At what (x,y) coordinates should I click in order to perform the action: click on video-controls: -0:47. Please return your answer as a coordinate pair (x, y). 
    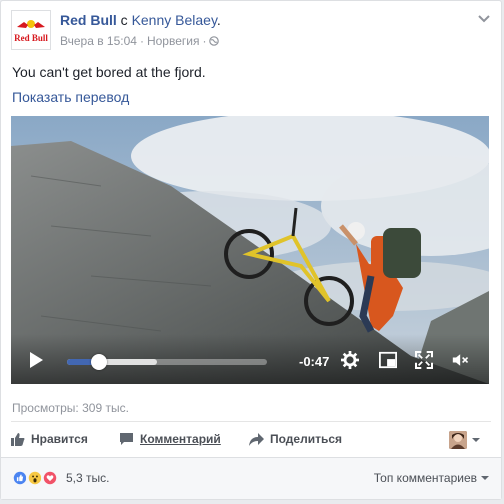
    Looking at the image, I should click on (250, 359).